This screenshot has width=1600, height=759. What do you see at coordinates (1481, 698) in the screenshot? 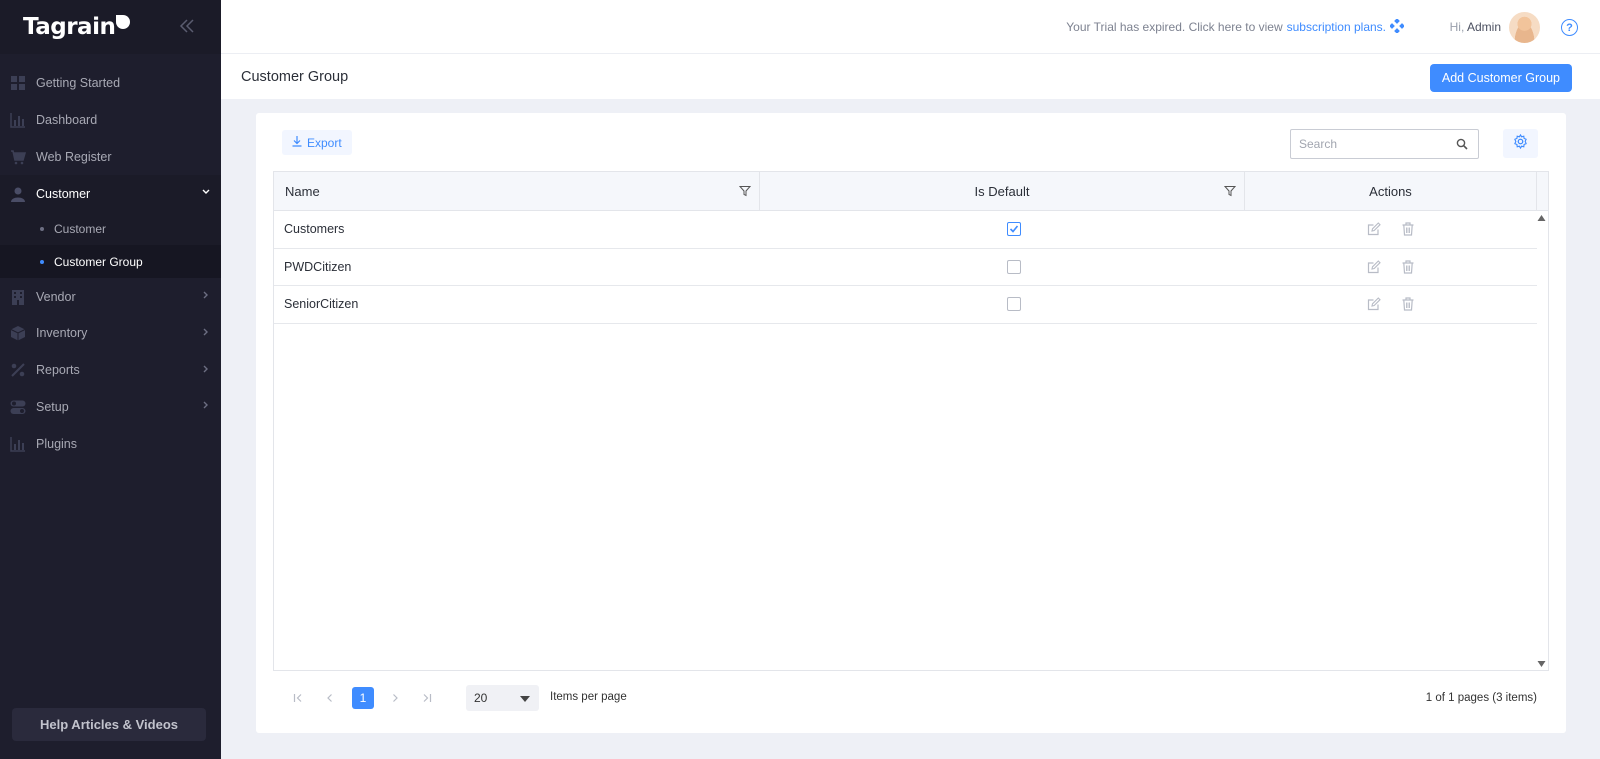
I see `pager-info: 1 of 1 pages (3 items)` at bounding box center [1481, 698].